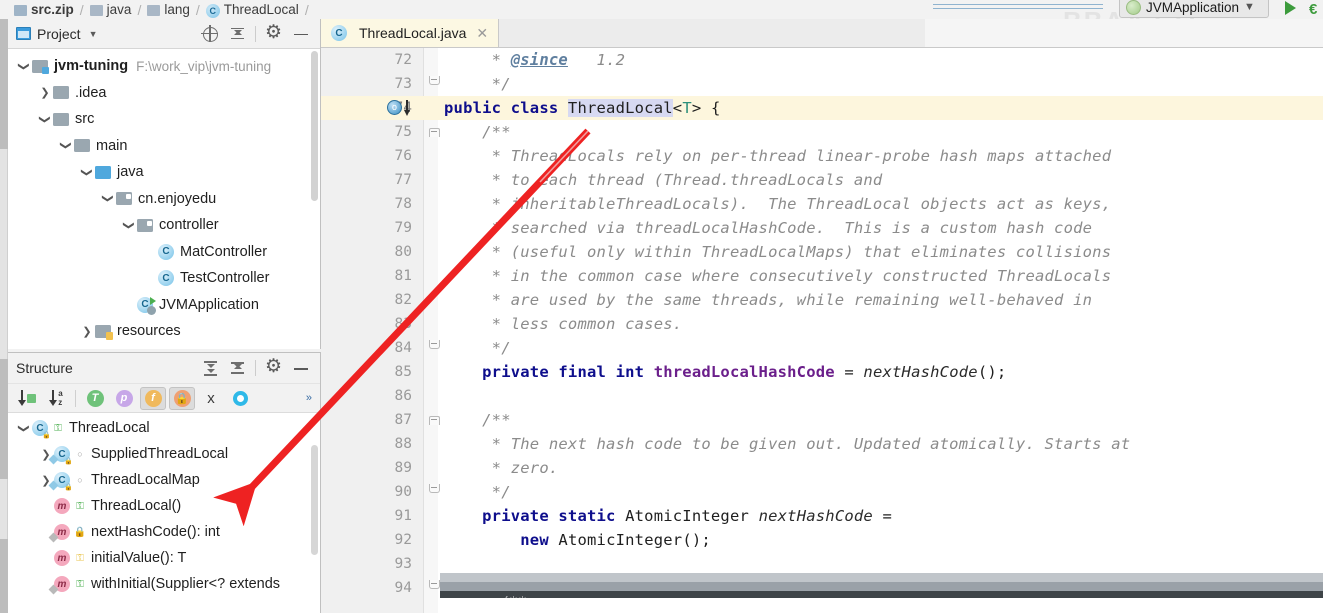  What do you see at coordinates (1124, 33) in the screenshot?
I see `tab-bar-right-space` at bounding box center [1124, 33].